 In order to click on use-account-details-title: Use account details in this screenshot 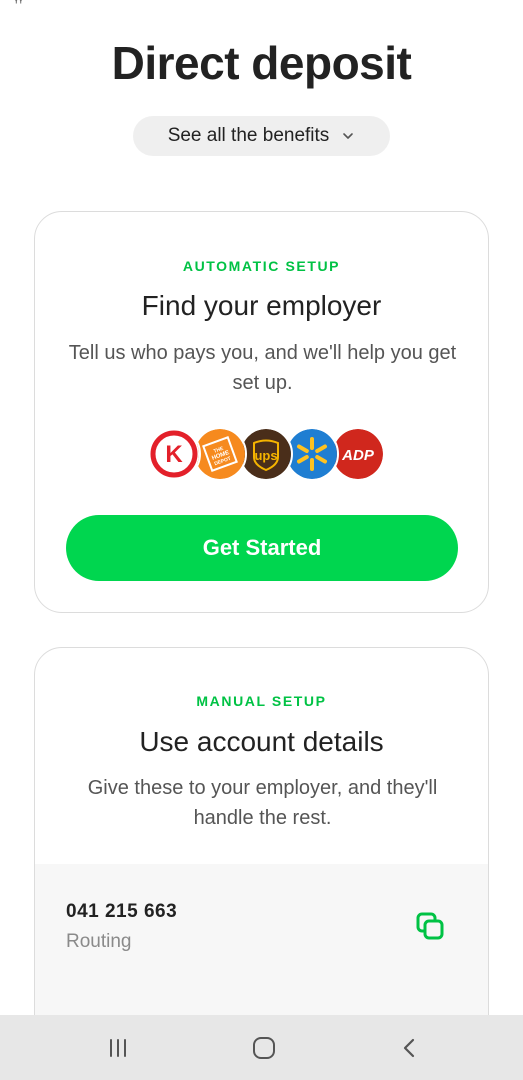, I will do `click(261, 741)`.